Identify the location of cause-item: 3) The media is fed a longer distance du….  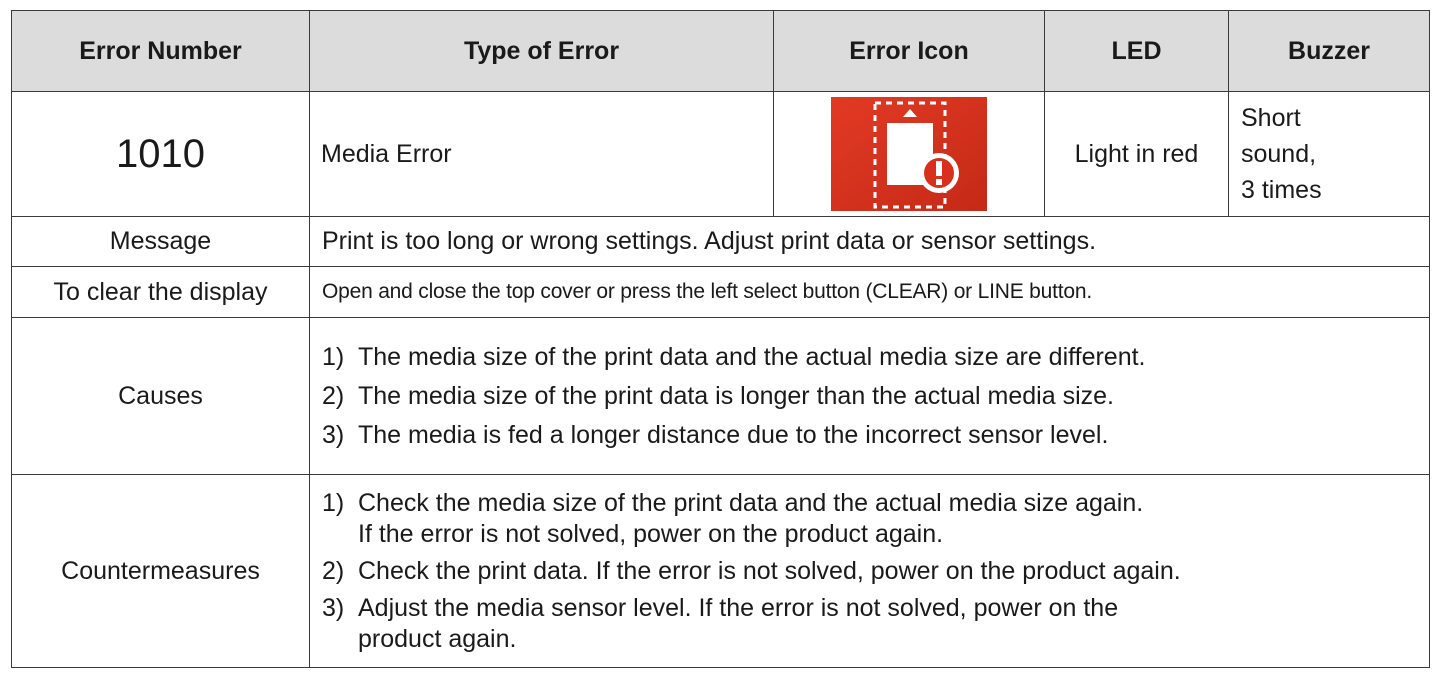
(875, 435).